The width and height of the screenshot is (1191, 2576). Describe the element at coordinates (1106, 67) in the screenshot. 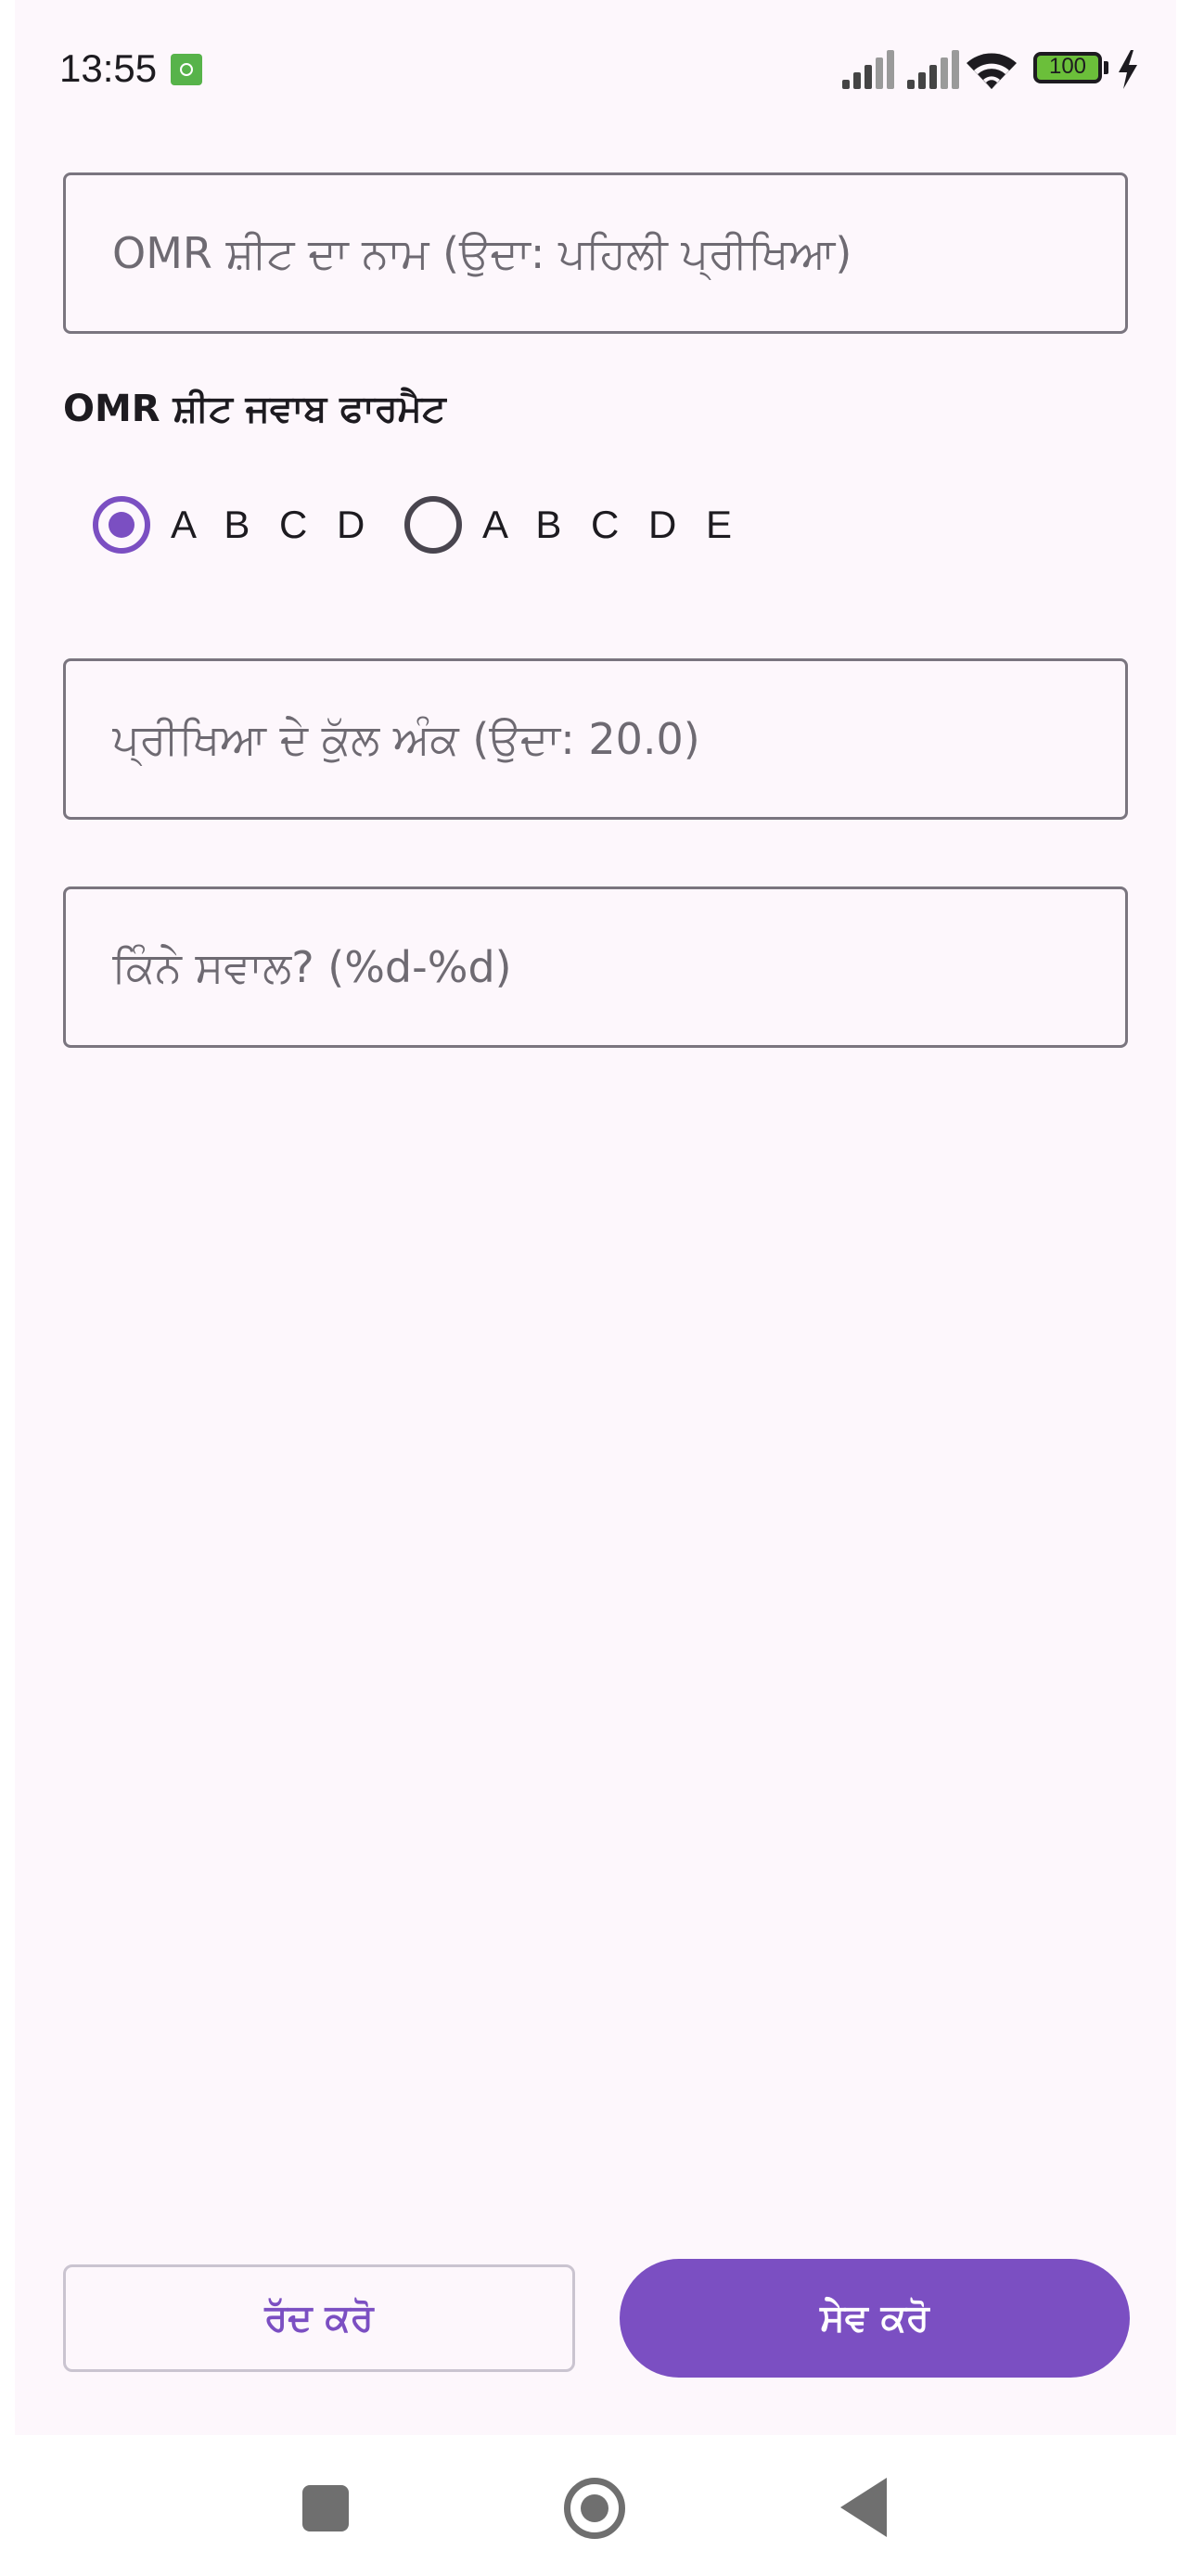

I see `battery-tip` at that location.